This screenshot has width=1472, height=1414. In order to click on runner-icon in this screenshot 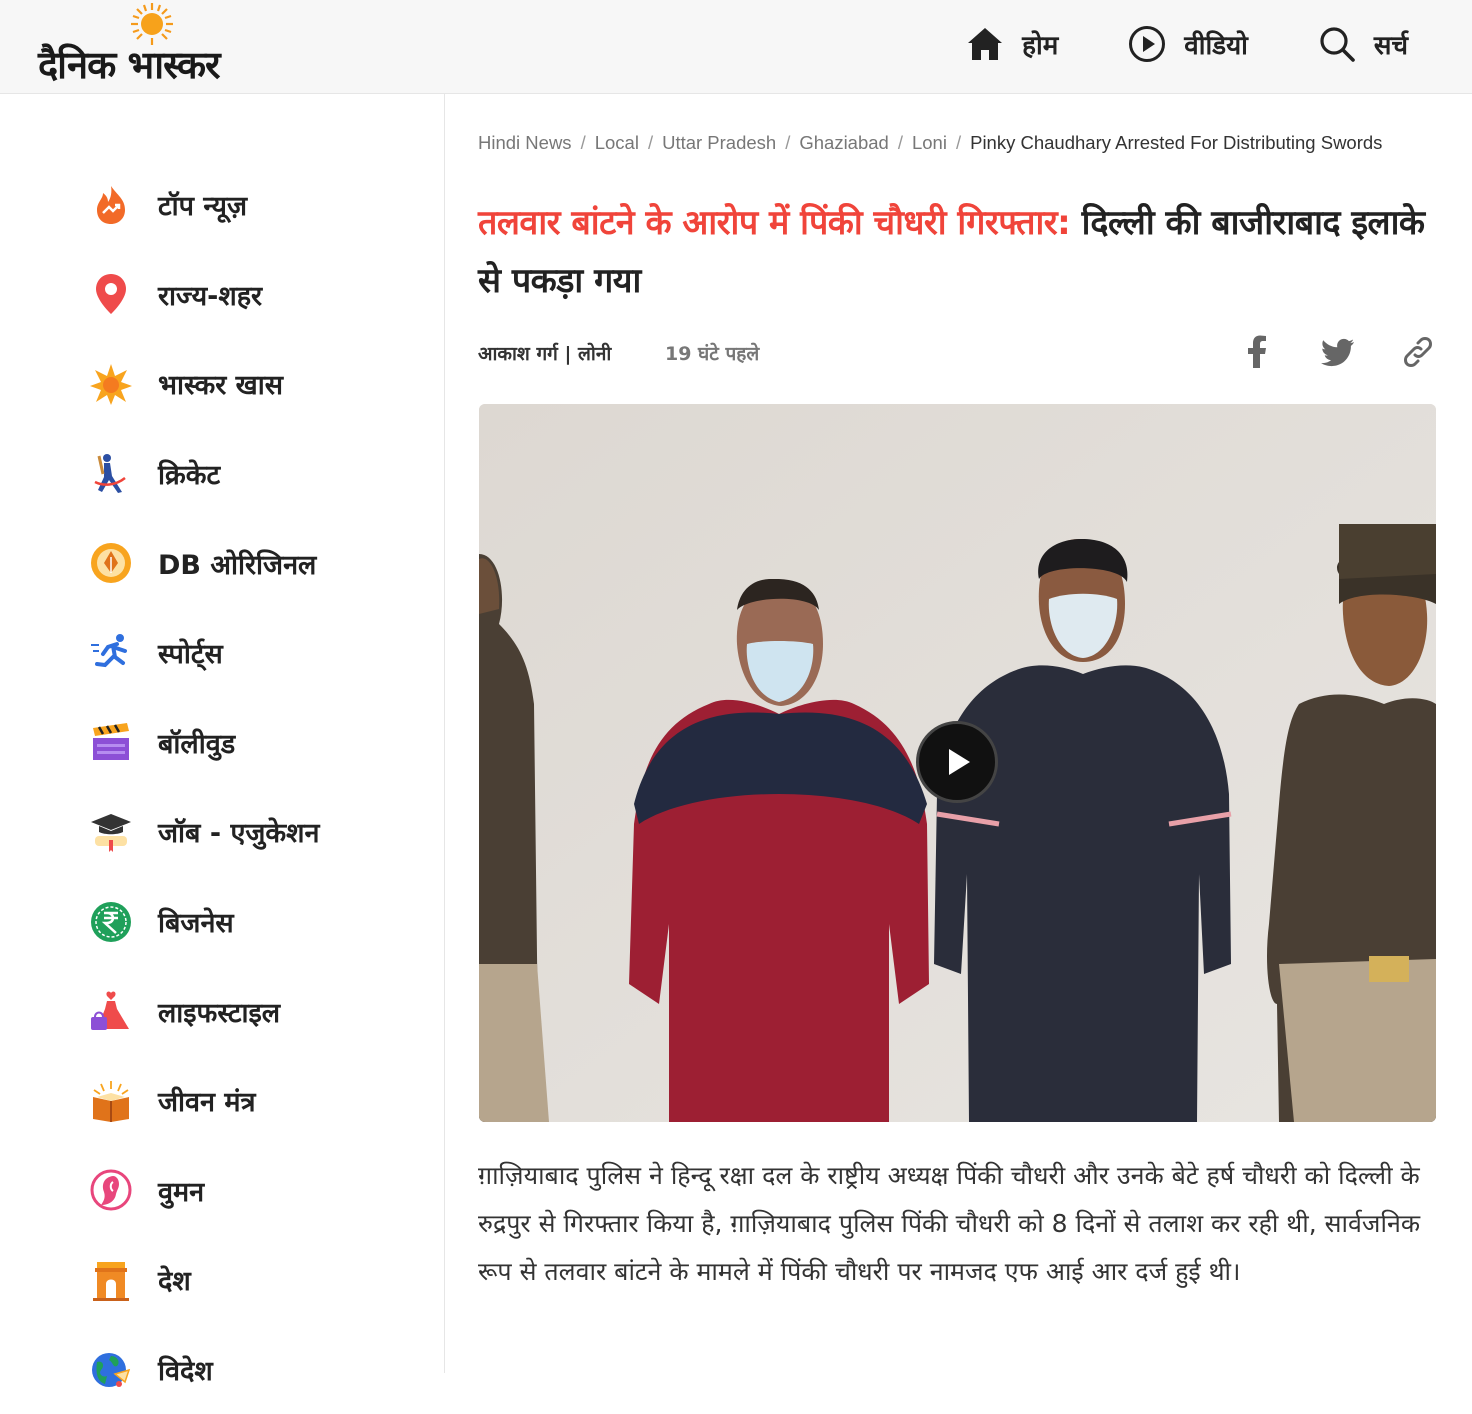, I will do `click(109, 650)`.